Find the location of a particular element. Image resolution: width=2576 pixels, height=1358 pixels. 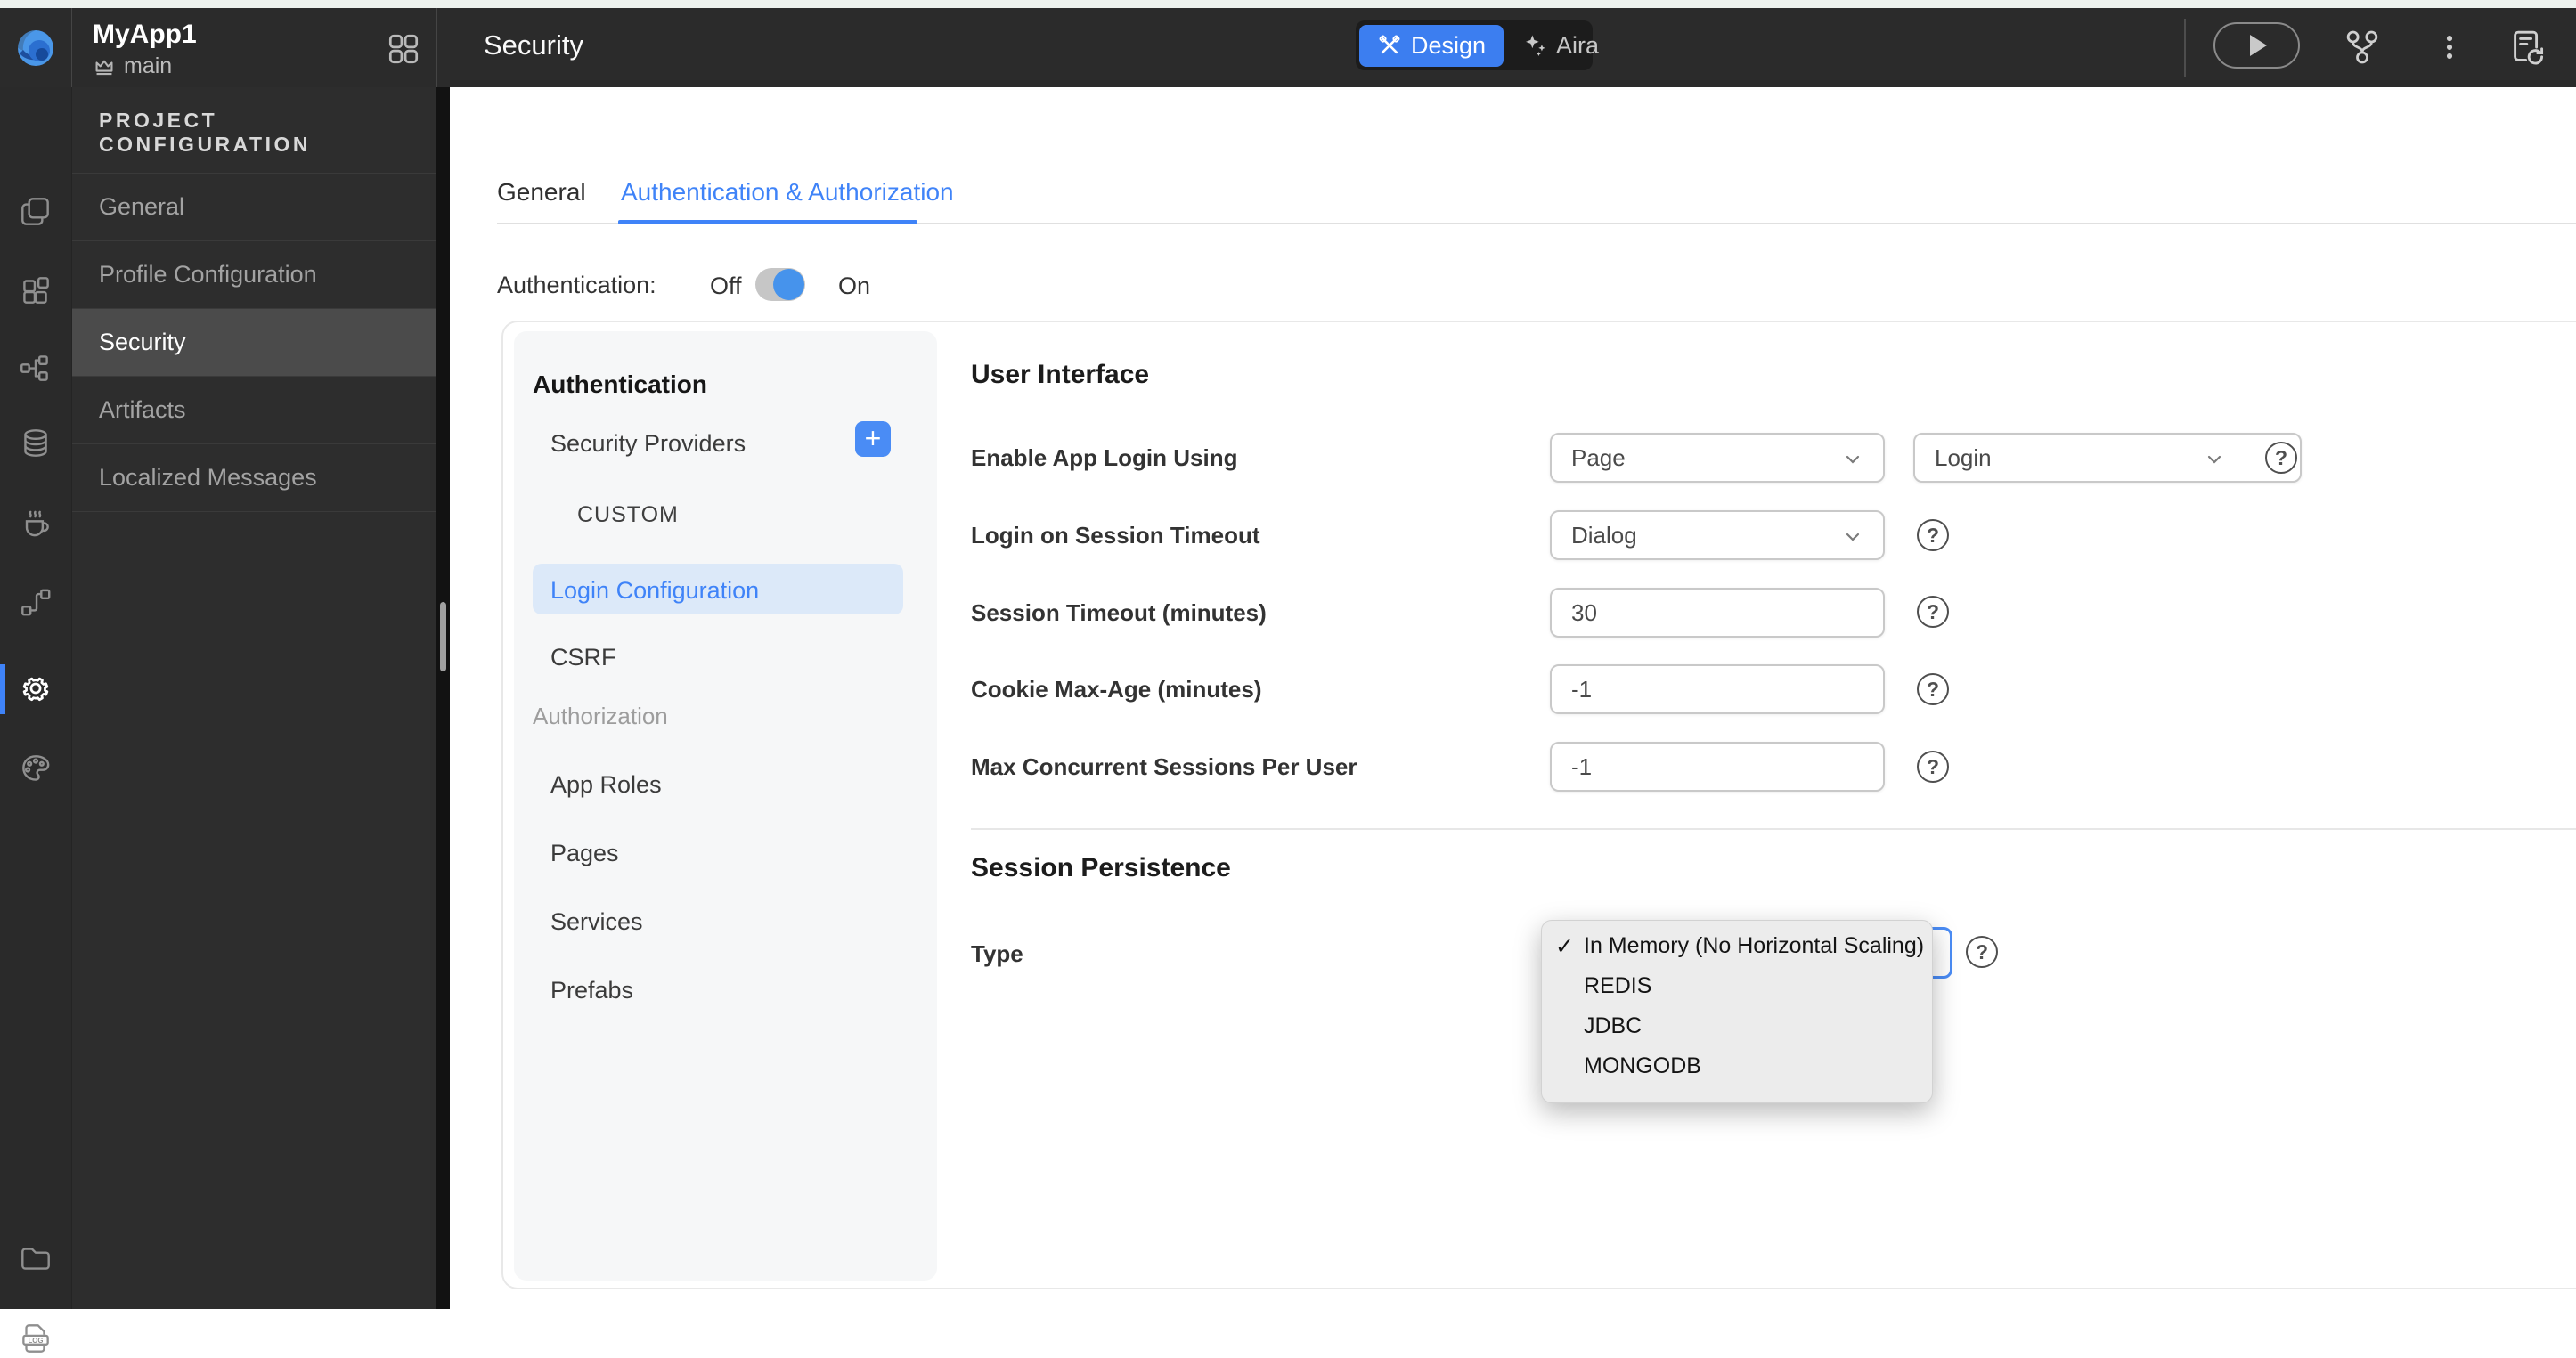

cookie-max-age-input: -1 is located at coordinates (1718, 689).